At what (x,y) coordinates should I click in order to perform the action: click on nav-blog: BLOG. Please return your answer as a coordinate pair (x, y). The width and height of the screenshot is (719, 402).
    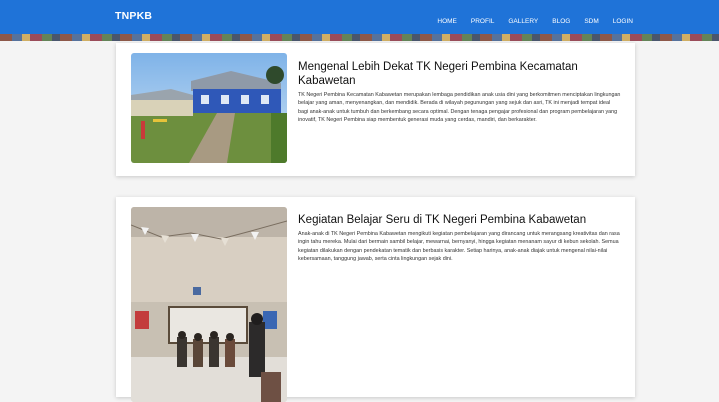
    Looking at the image, I should click on (561, 21).